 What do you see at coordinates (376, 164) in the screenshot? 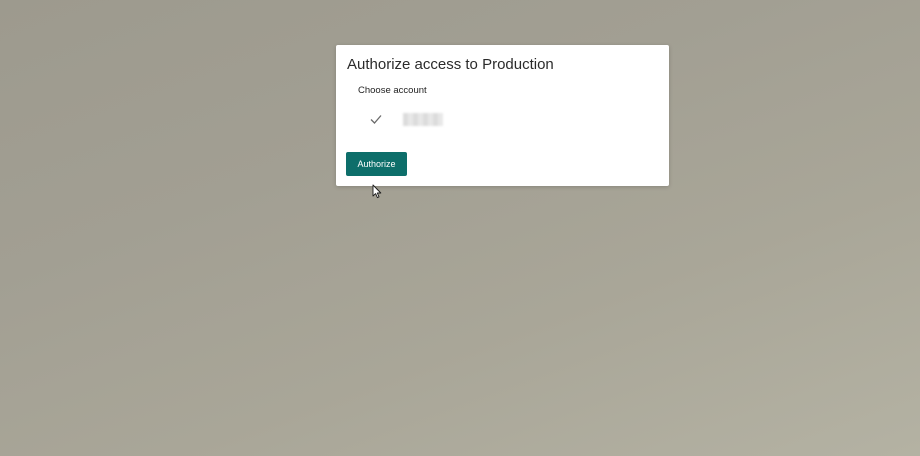
I see `authorize-button: Authorize` at bounding box center [376, 164].